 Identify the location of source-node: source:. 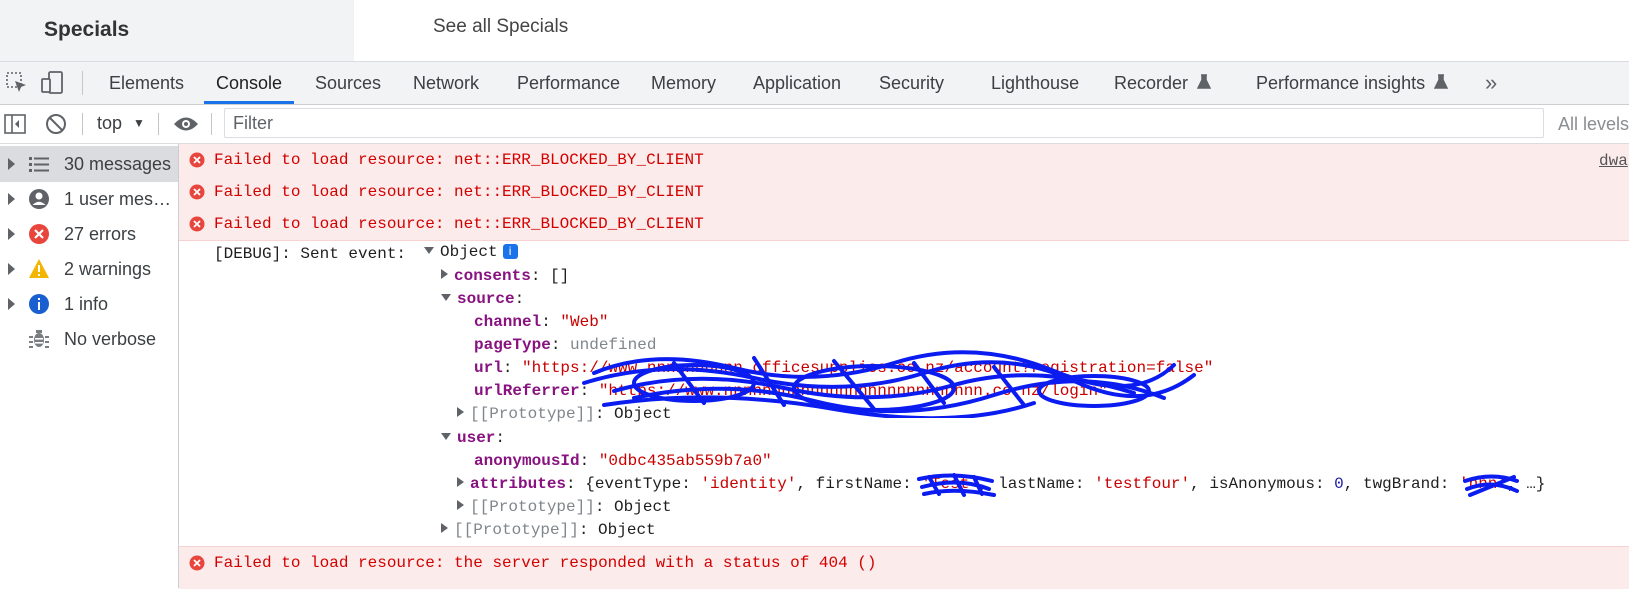
(482, 299).